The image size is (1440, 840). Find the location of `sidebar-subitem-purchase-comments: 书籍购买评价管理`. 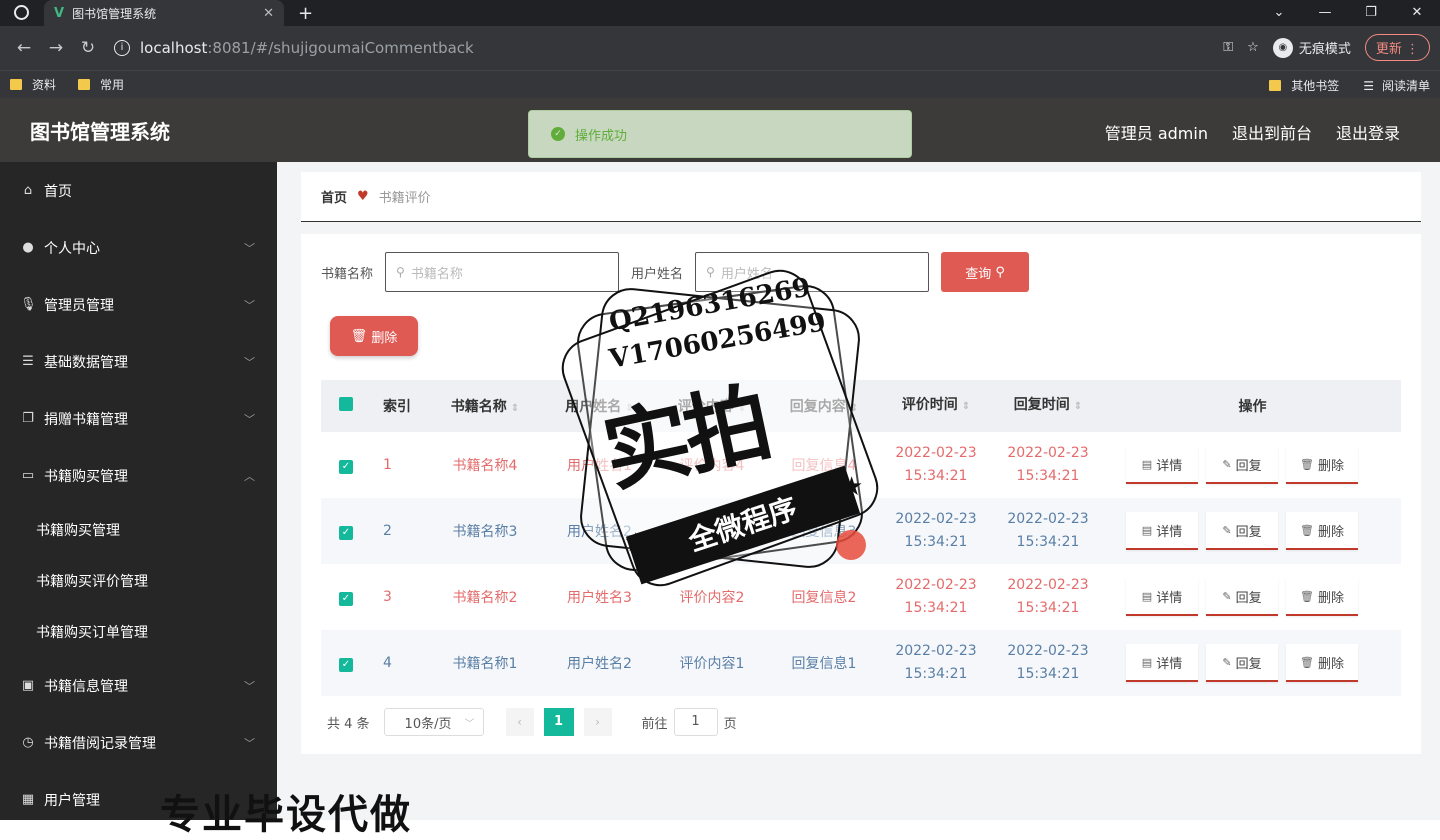

sidebar-subitem-purchase-comments: 书籍购买评价管理 is located at coordinates (138, 580).